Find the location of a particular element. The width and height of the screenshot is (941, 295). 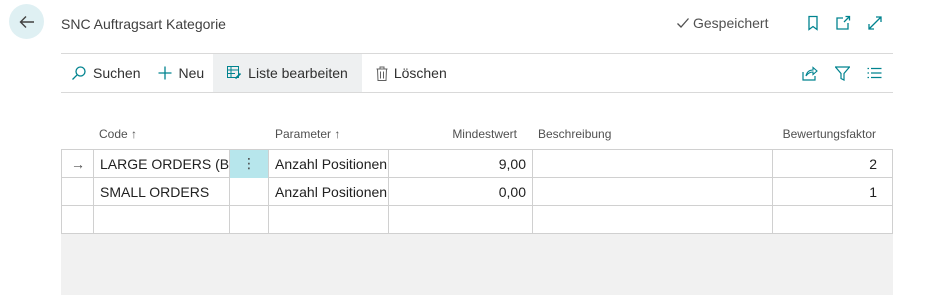

row-indicator-arrow-icon: → is located at coordinates (77, 164).